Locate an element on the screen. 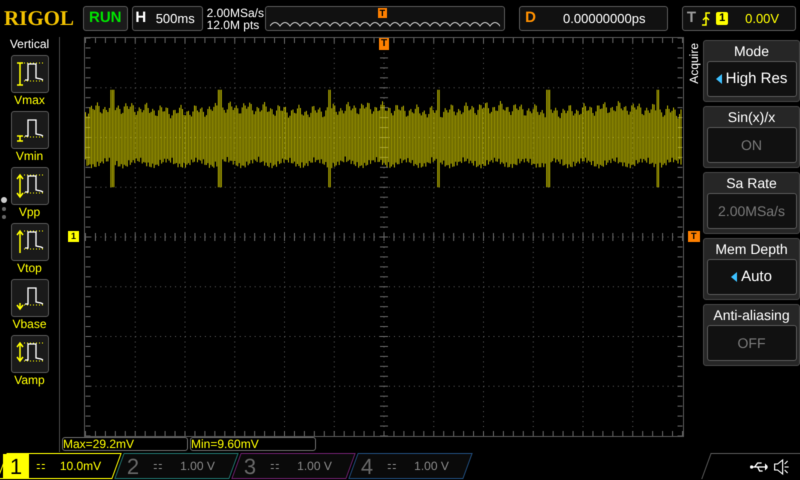 Image resolution: width=800 pixels, height=480 pixels. softkey-label: Mem Depth is located at coordinates (751, 249).